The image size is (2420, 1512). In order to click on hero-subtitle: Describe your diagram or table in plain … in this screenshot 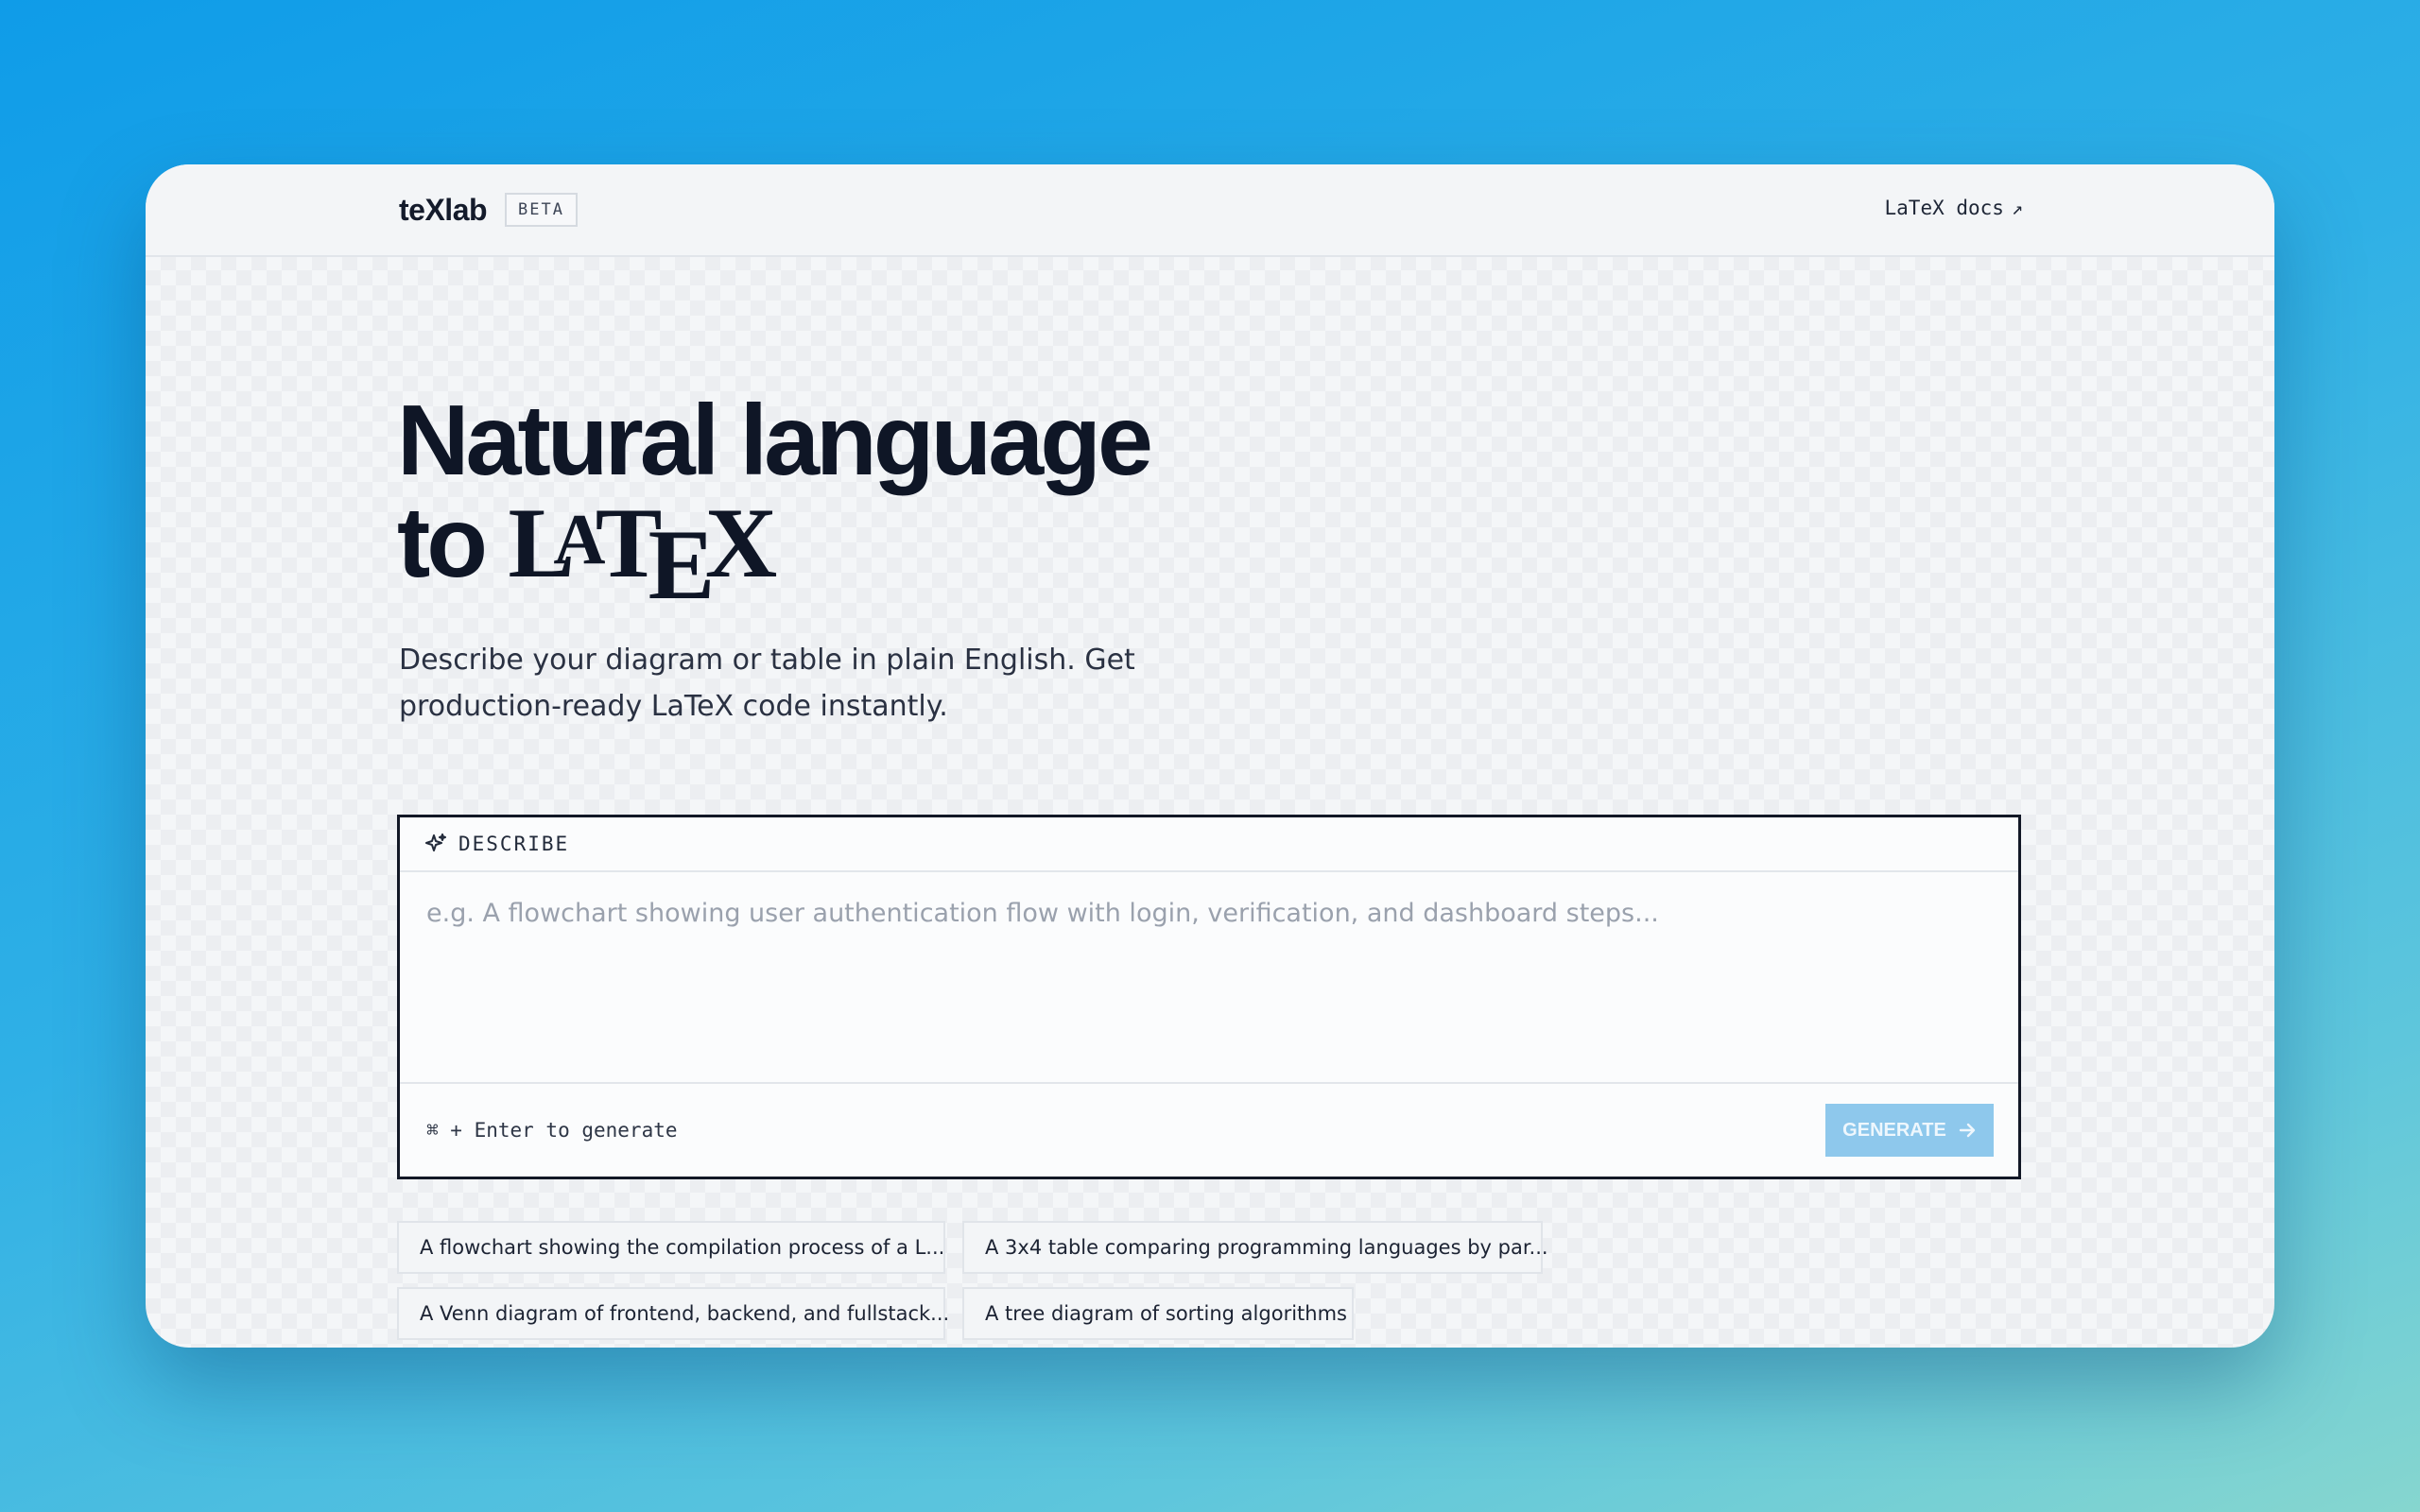, I will do `click(767, 683)`.